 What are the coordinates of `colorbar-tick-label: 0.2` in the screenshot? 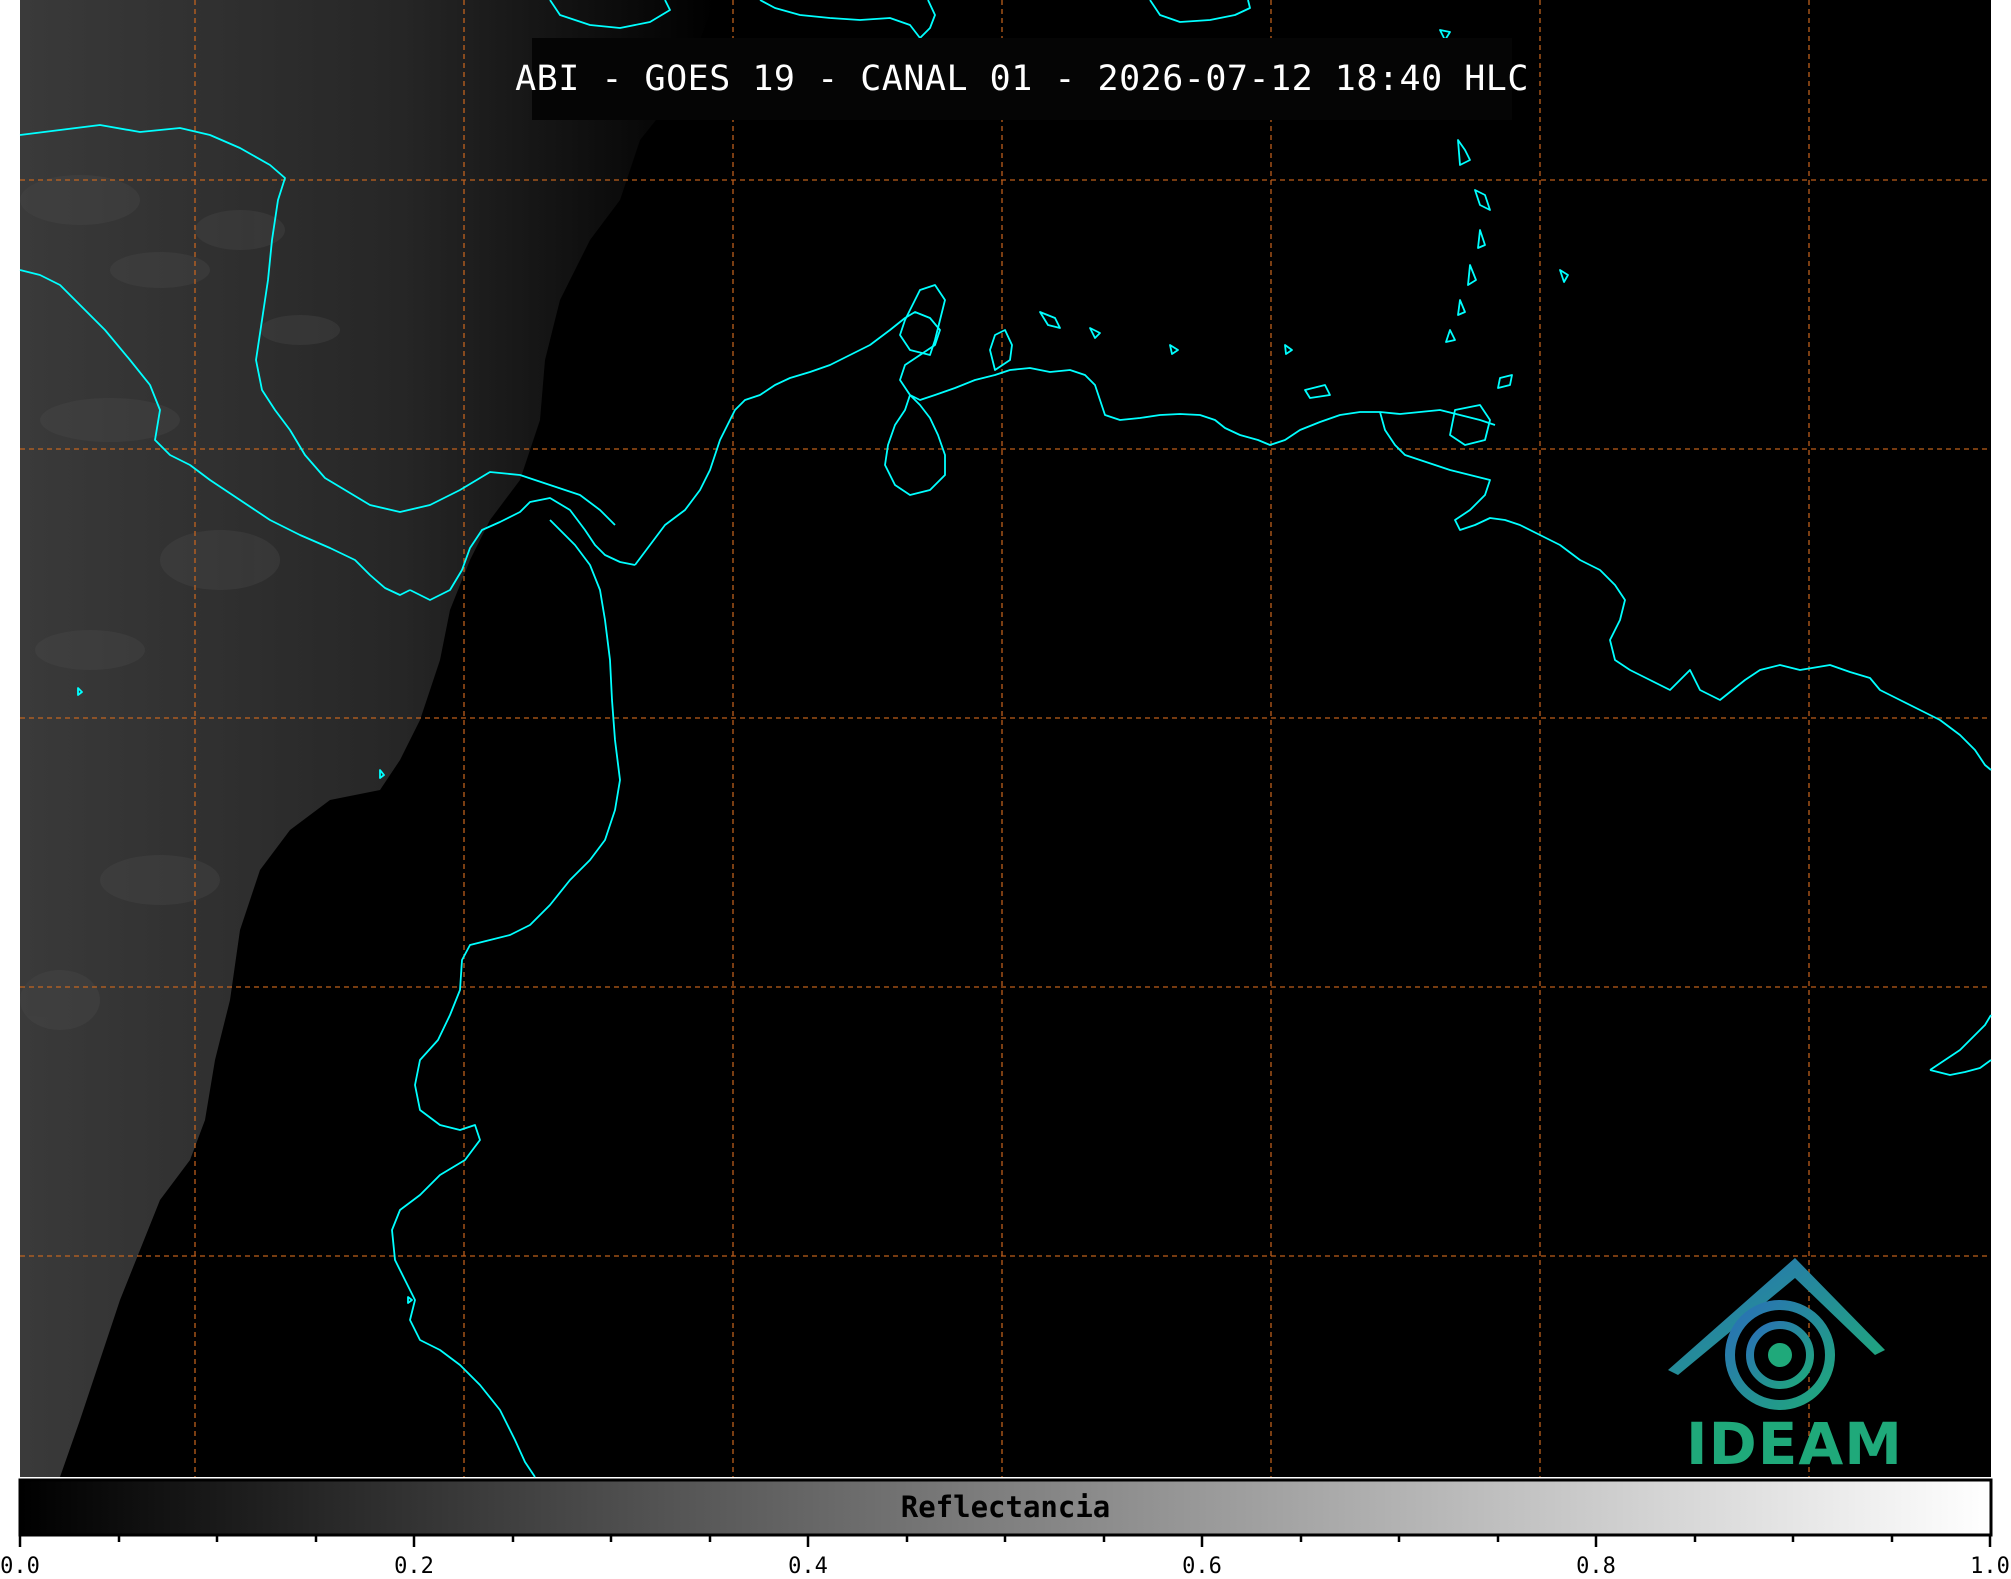 It's located at (414, 1566).